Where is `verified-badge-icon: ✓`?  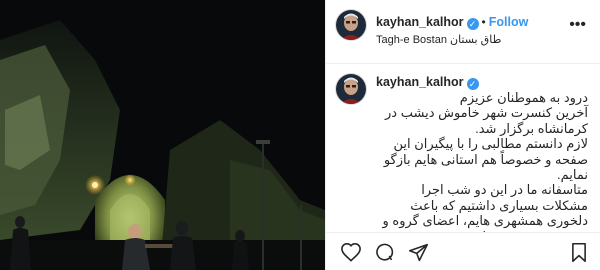 verified-badge-icon: ✓ is located at coordinates (472, 24).